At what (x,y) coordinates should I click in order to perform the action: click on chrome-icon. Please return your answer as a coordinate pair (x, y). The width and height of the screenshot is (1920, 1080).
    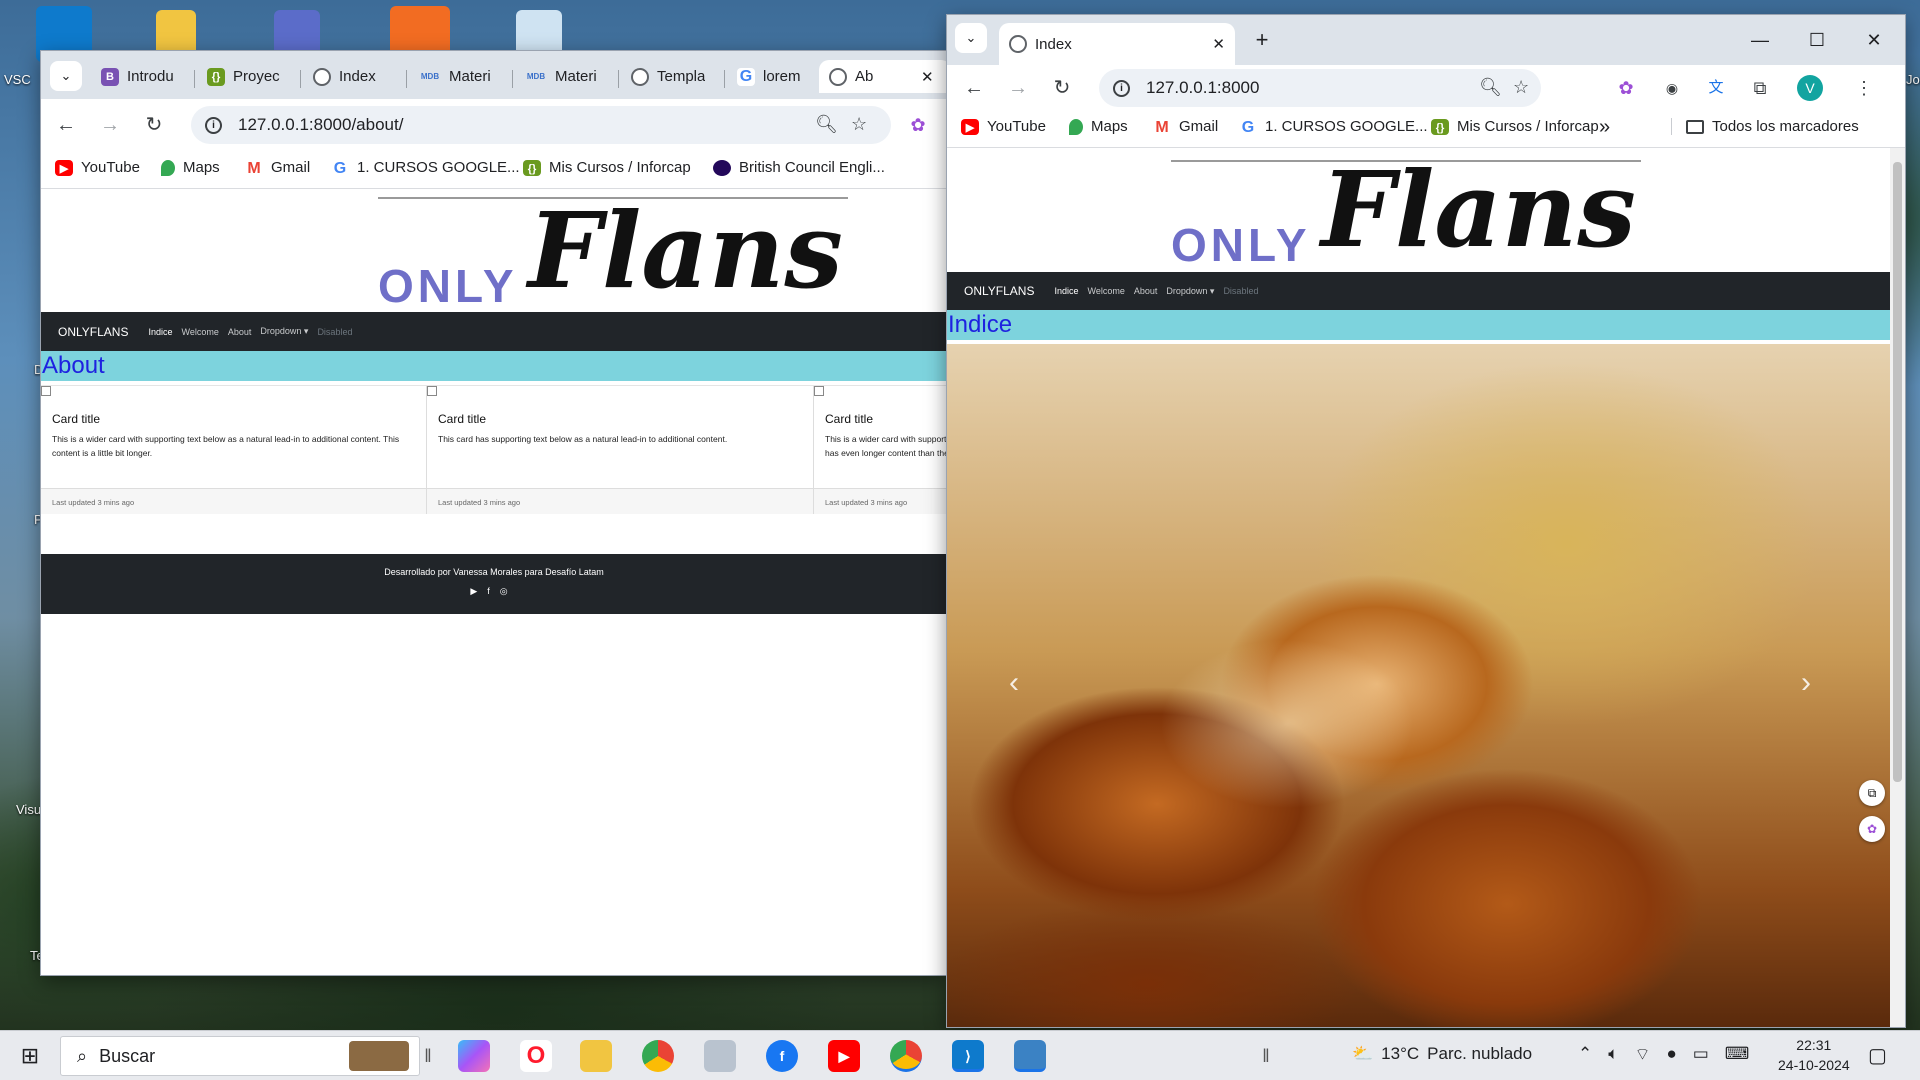
    Looking at the image, I should click on (658, 1056).